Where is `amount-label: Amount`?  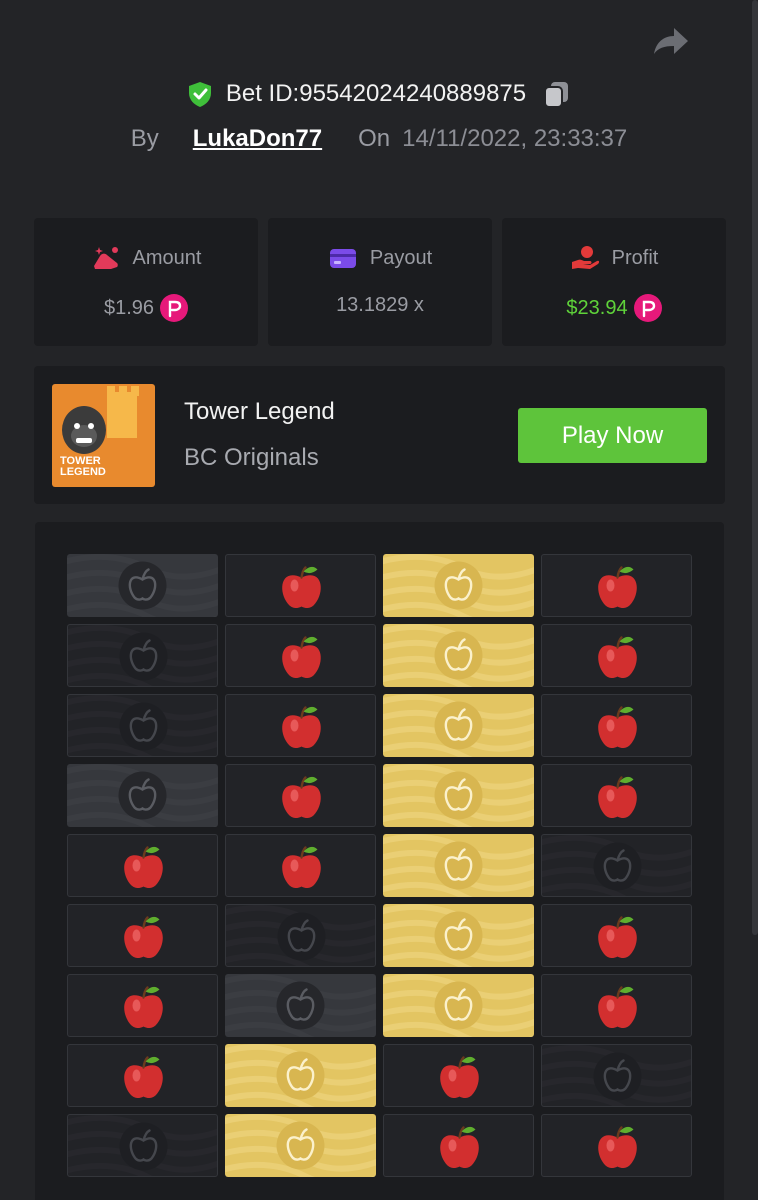 amount-label: Amount is located at coordinates (167, 257).